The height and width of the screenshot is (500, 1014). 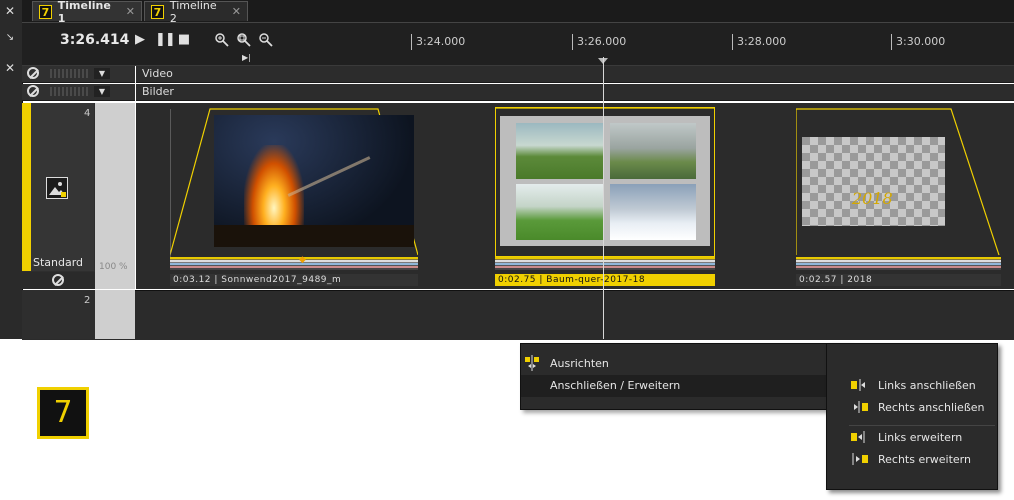 I want to click on close-panel-icon: ✕, so click(x=10, y=68).